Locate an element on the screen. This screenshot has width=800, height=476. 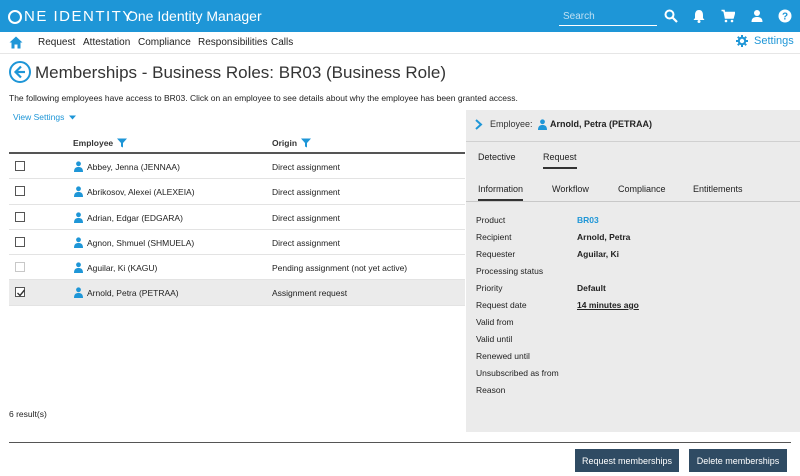
search-icon is located at coordinates (671, 16).